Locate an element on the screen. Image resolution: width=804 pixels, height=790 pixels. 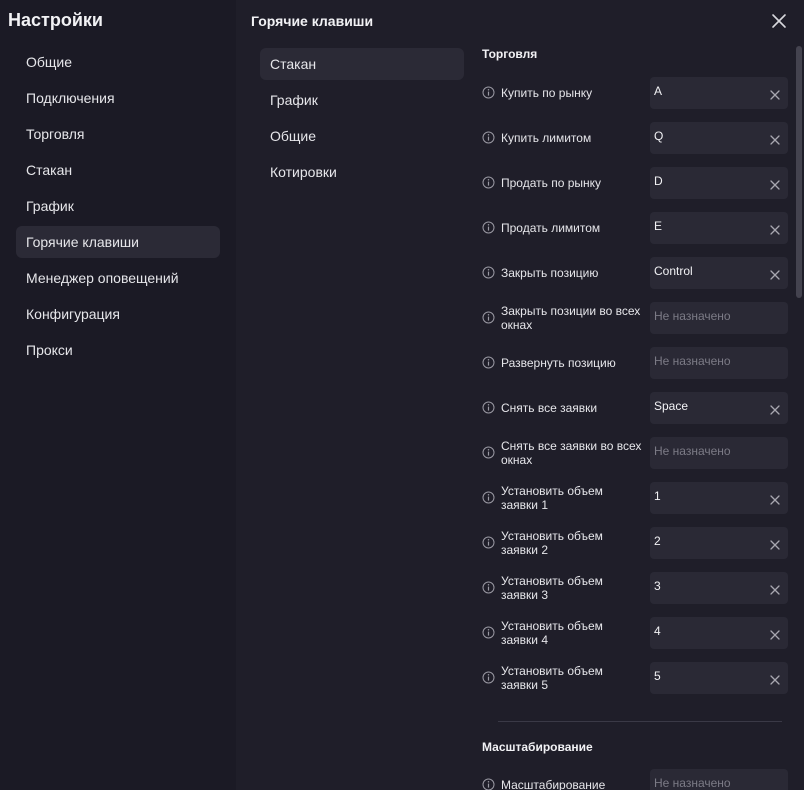
hotkey-label: Снять все заявки is located at coordinates (549, 408).